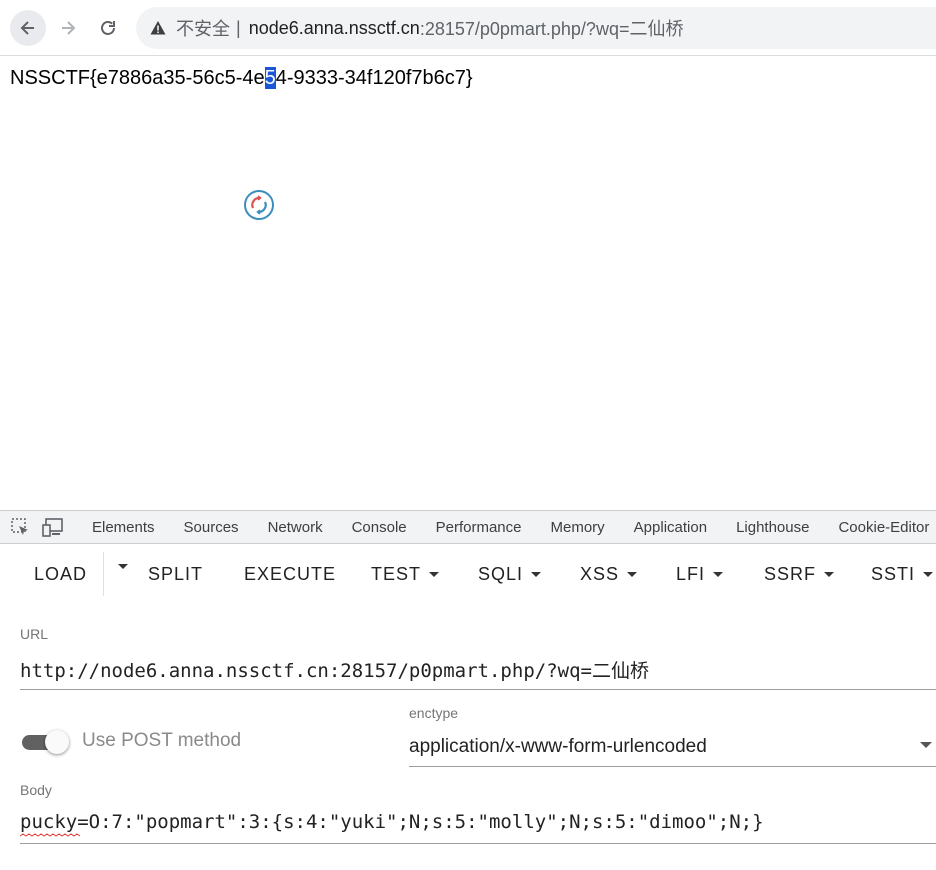 The width and height of the screenshot is (936, 870). I want to click on xss-menu-label: XSS, so click(600, 574).